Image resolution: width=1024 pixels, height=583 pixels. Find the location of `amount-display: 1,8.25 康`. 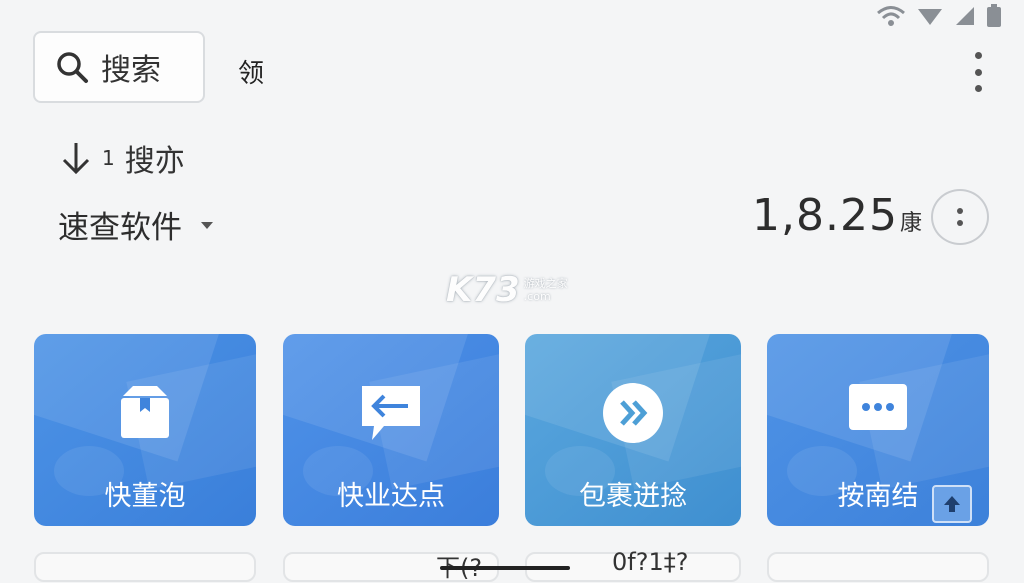

amount-display: 1,8.25 康 is located at coordinates (837, 215).